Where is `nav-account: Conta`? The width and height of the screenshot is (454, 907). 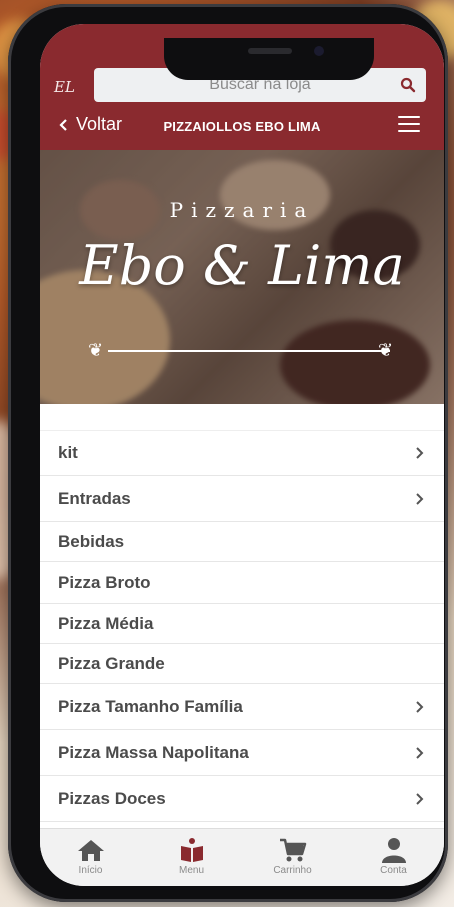 nav-account: Conta is located at coordinates (393, 857).